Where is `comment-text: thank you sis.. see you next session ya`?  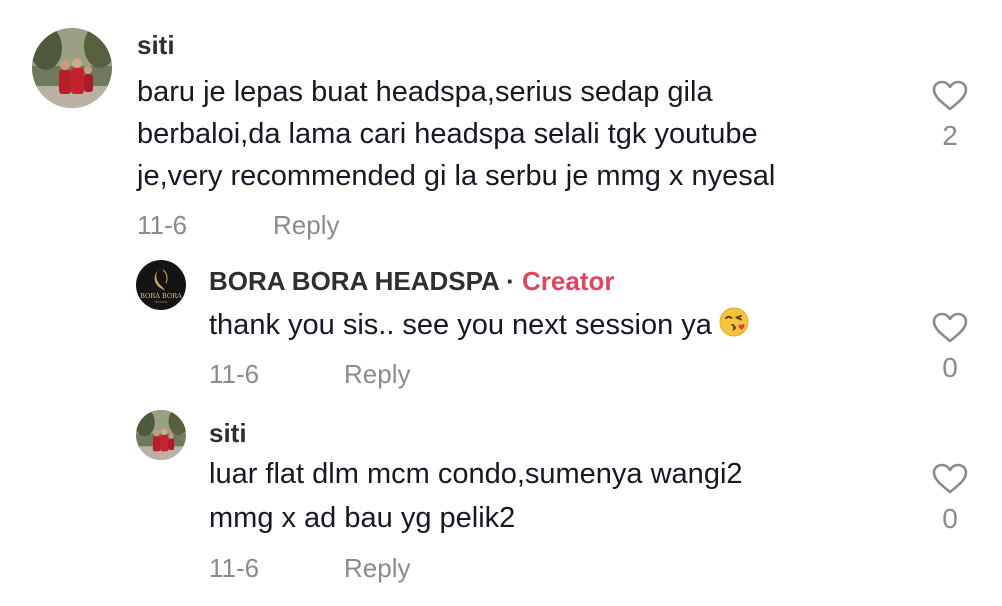
comment-text: thank you sis.. see you next session ya is located at coordinates (460, 325).